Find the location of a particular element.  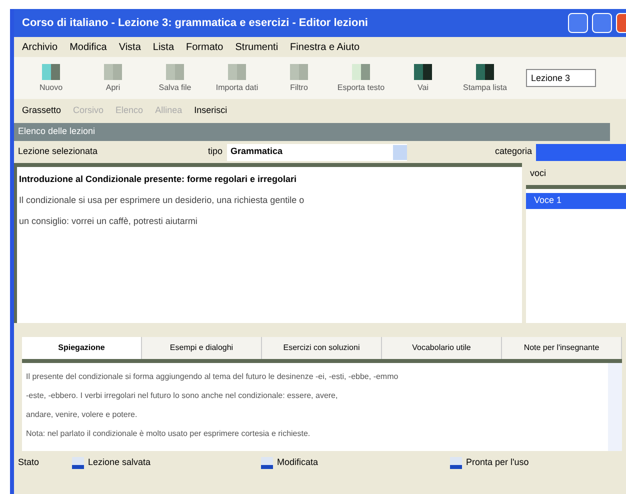

format-button: Grassetto is located at coordinates (42, 111).